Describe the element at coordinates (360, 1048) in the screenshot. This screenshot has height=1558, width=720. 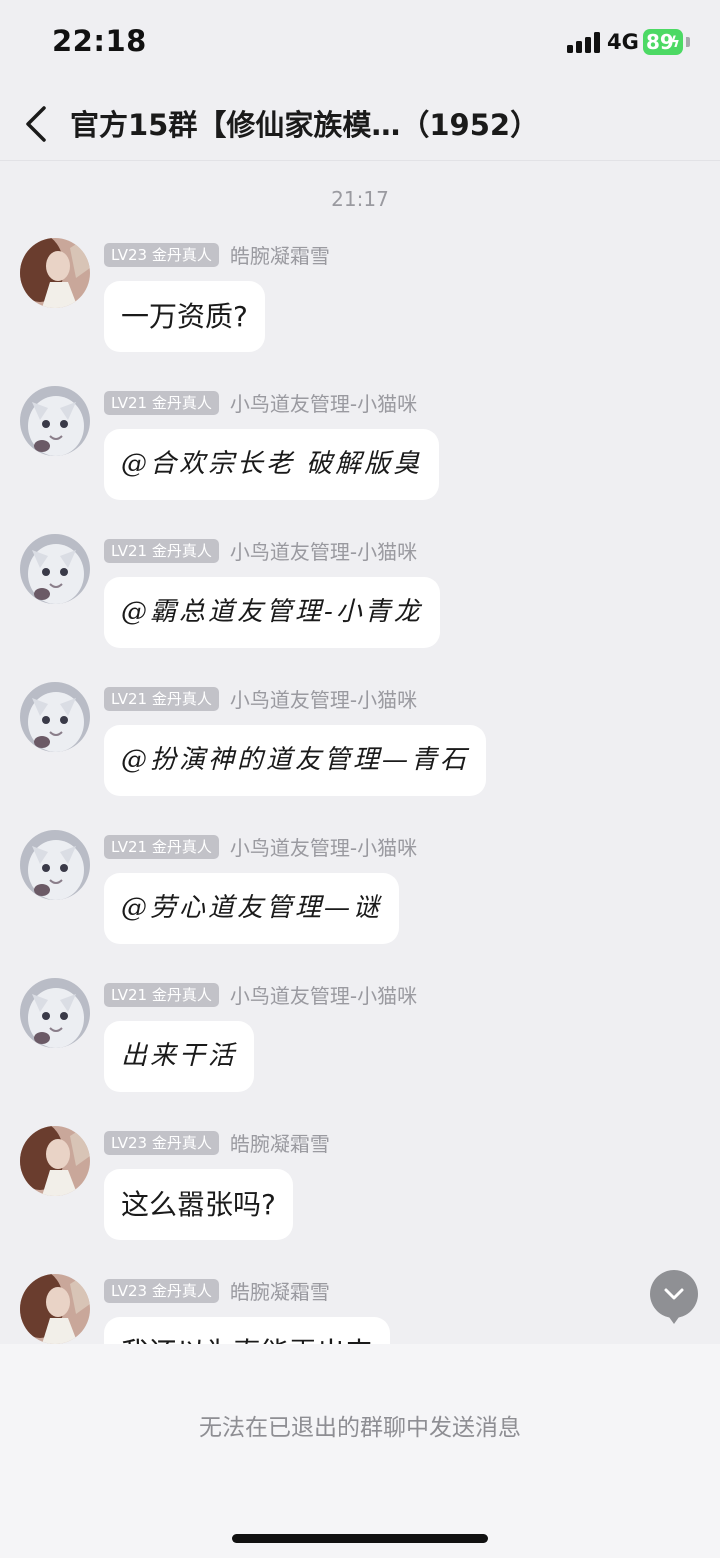
I see `message-item: LV21 金丹真人 小鸟道友管理-小猫咪 出来干活` at that location.